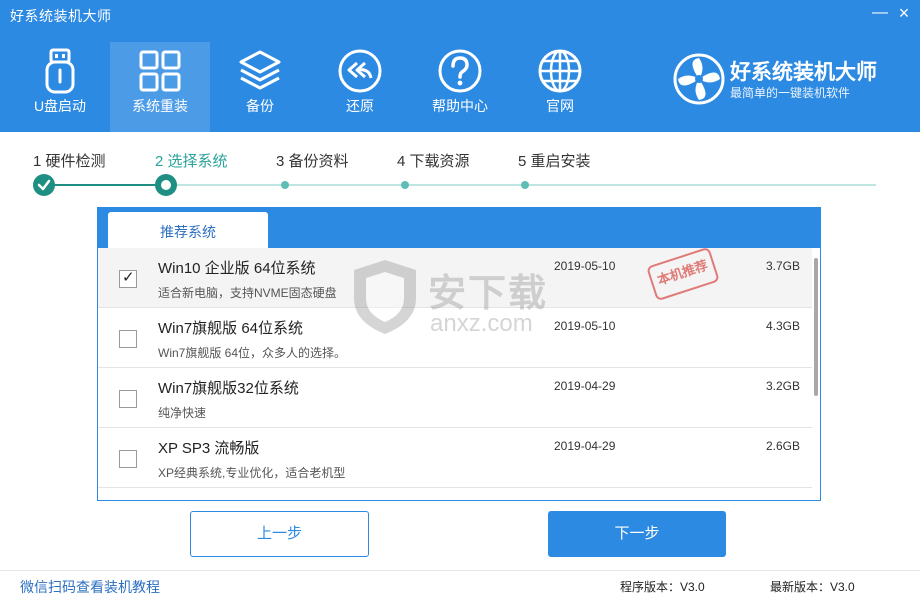 This screenshot has width=920, height=600. Describe the element at coordinates (433, 161) in the screenshot. I see `step-label: 4 下载资源` at that location.